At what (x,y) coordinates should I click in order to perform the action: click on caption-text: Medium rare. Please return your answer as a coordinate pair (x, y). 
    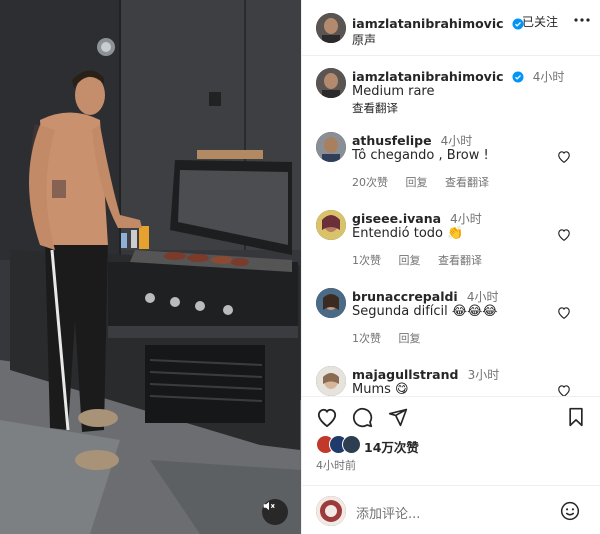
    Looking at the image, I should click on (393, 91).